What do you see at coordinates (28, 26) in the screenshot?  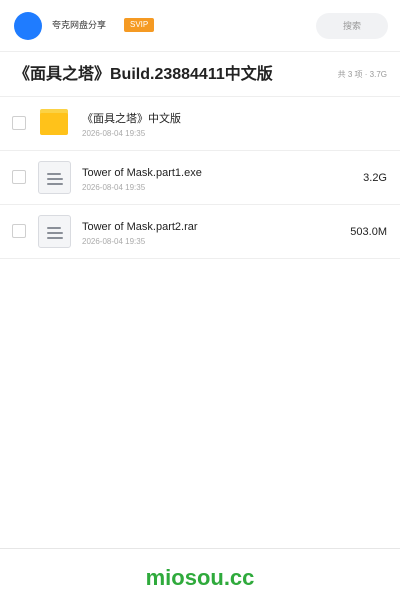 I see `user-avatar` at bounding box center [28, 26].